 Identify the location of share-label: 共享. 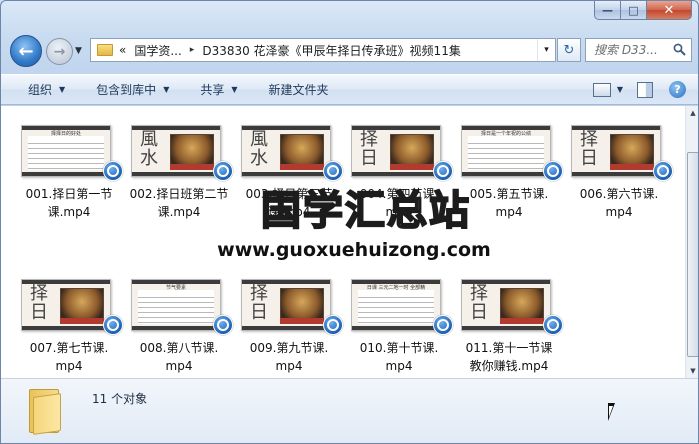
(212, 90).